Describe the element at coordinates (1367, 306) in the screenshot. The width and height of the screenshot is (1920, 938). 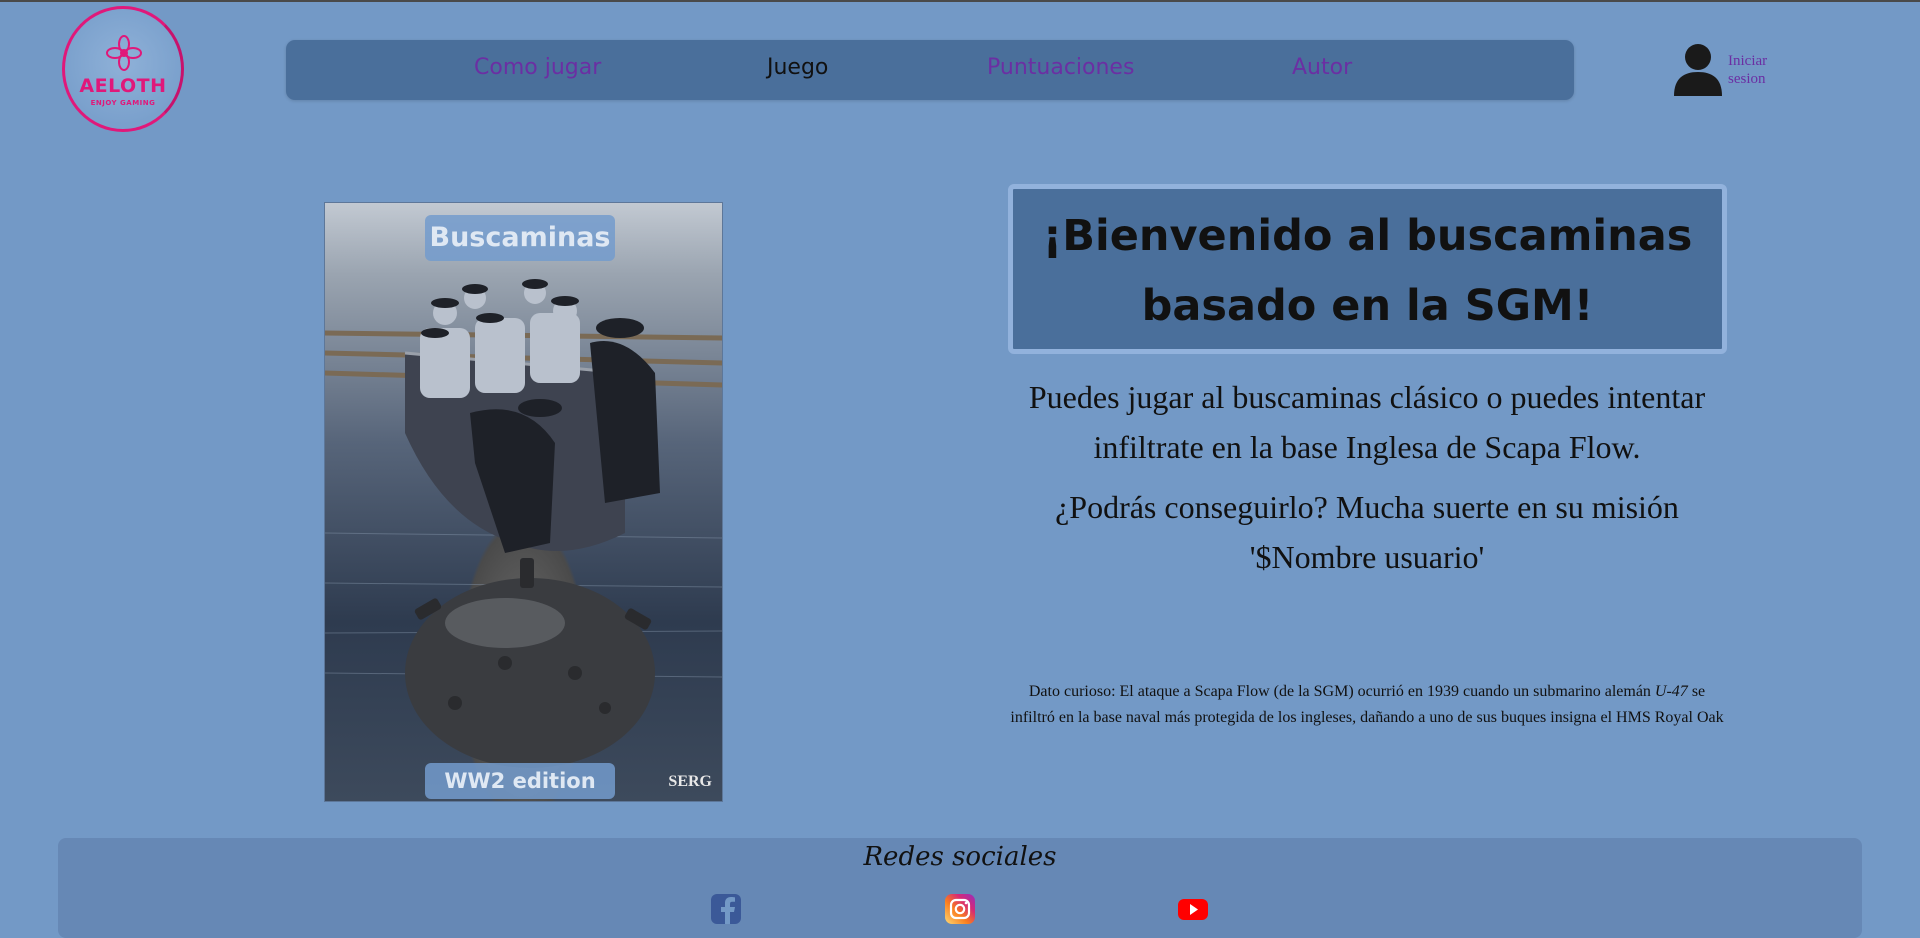
I see `welcome-title-line2: basado en la SGM!` at that location.